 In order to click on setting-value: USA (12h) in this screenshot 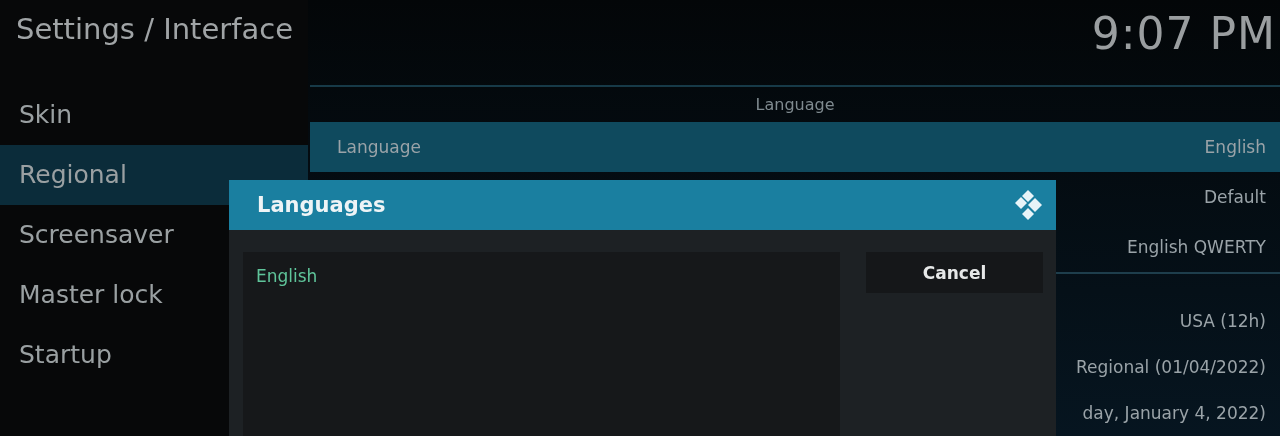, I will do `click(1222, 321)`.